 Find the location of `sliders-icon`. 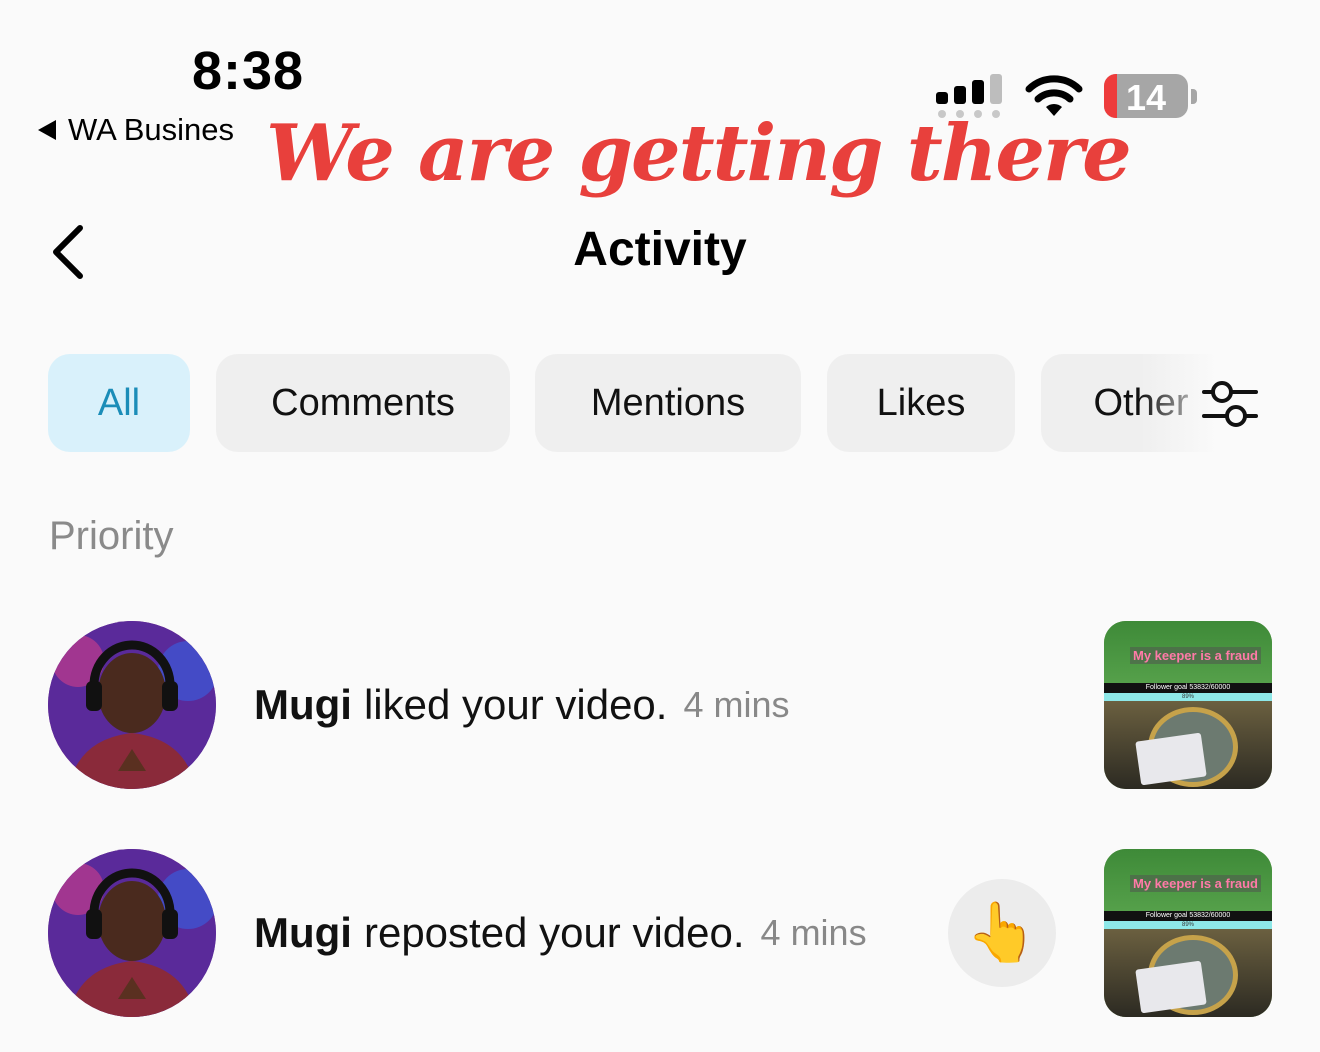

sliders-icon is located at coordinates (1230, 404).